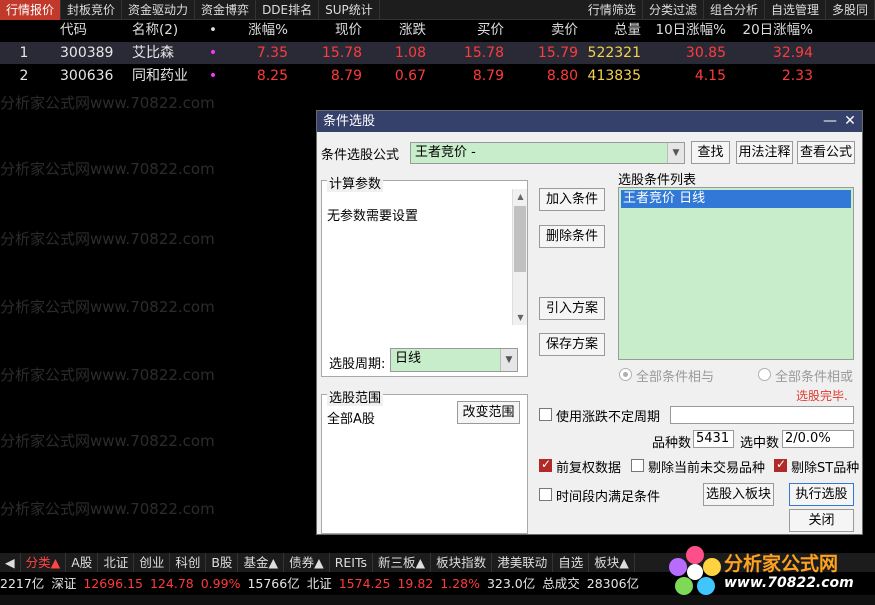  Describe the element at coordinates (226, 10) in the screenshot. I see `tab-fund-game: 资金博弈` at that location.